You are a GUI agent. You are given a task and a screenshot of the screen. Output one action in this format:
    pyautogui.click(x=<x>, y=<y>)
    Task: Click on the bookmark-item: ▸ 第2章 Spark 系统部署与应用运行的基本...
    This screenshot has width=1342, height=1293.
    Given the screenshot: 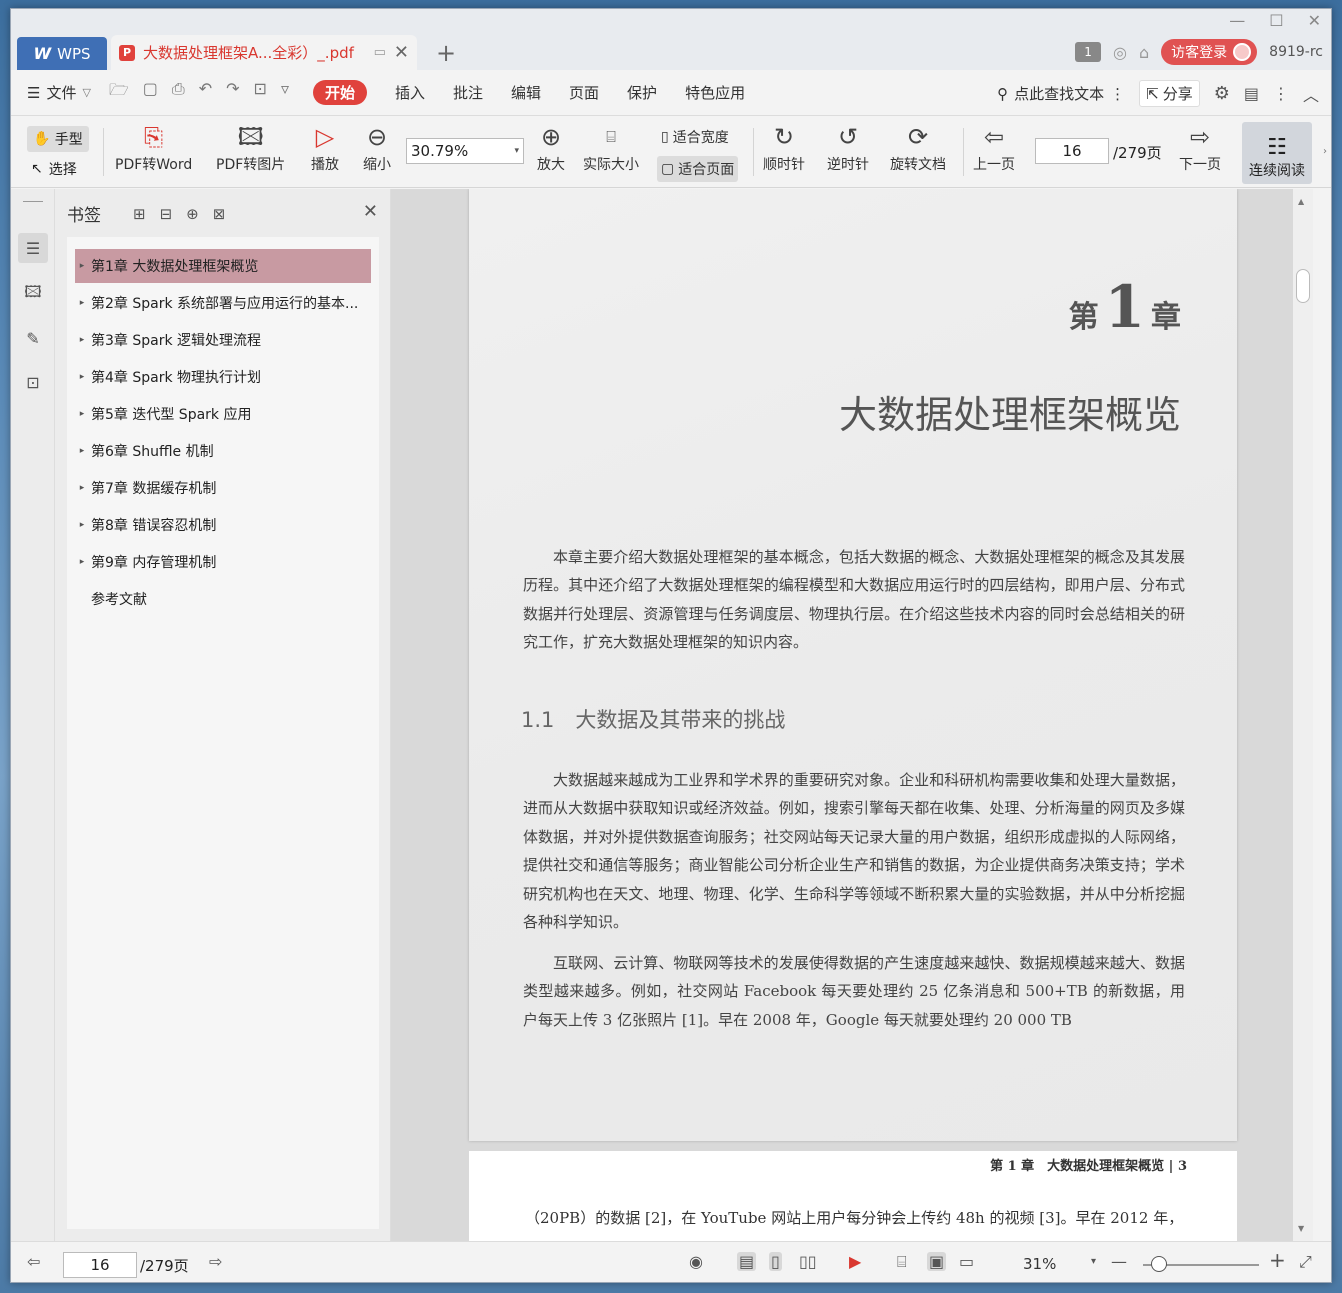 What is the action you would take?
    pyautogui.click(x=223, y=303)
    